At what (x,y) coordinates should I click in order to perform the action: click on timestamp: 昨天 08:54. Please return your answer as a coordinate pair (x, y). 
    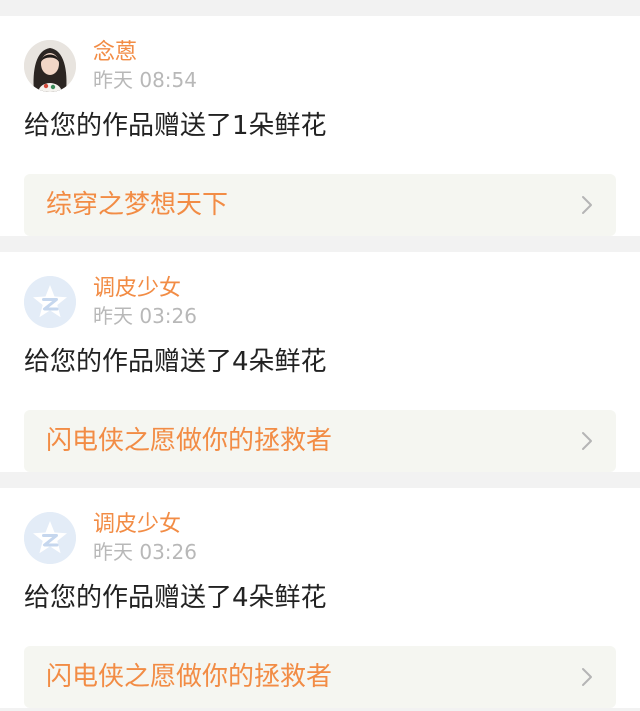
    Looking at the image, I should click on (145, 80).